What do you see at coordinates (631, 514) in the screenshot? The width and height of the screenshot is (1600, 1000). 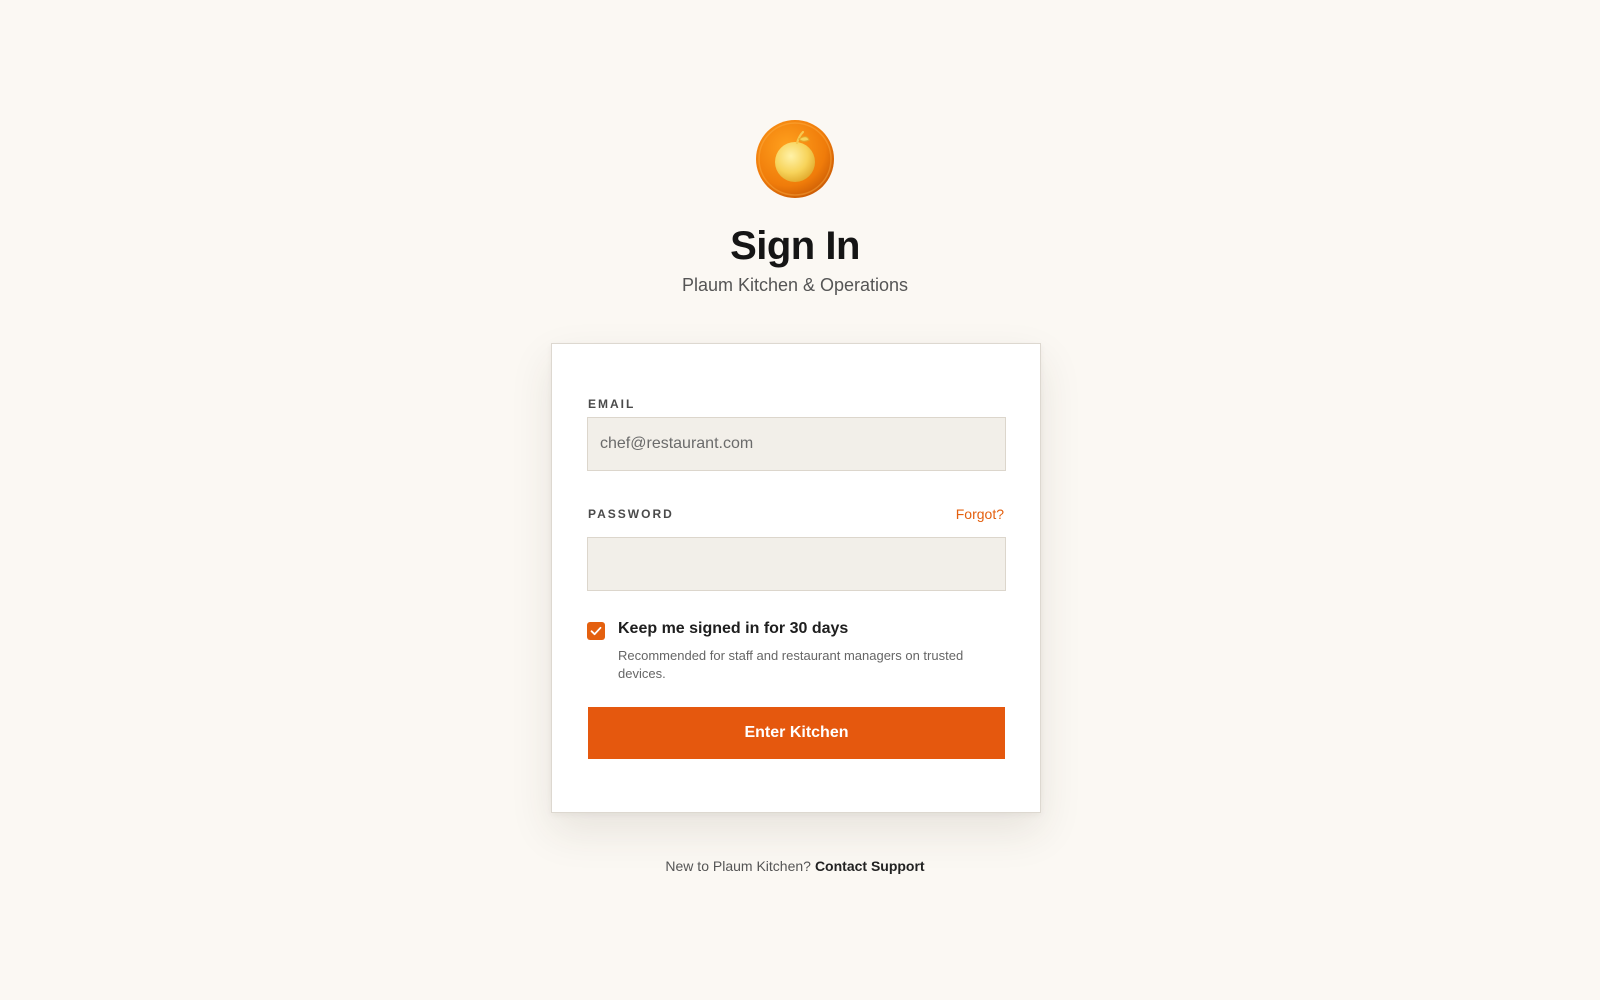 I see `password-label: PASSWORD` at bounding box center [631, 514].